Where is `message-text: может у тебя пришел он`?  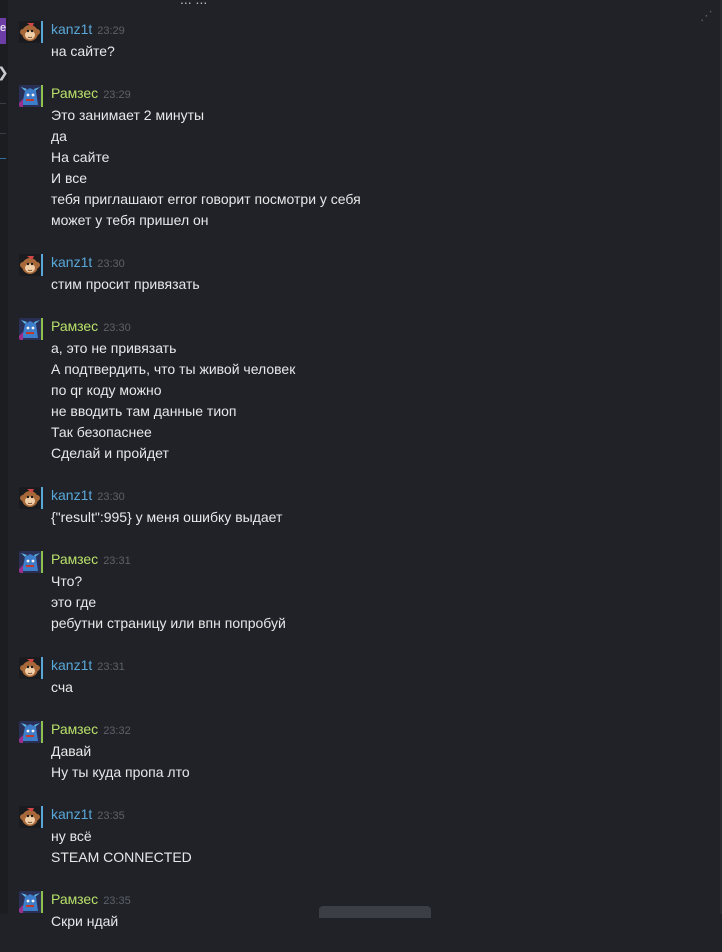
message-text: может у тебя пришел он is located at coordinates (130, 220).